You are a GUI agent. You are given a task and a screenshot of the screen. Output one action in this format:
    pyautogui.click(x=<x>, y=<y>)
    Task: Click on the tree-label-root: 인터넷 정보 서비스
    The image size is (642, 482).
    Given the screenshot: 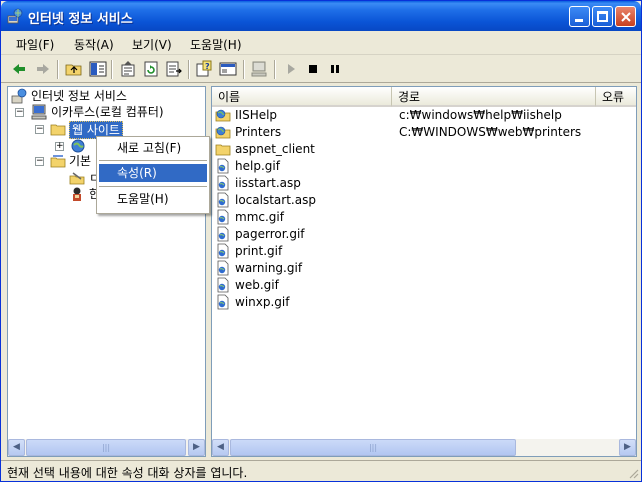 What is the action you would take?
    pyautogui.click(x=79, y=96)
    